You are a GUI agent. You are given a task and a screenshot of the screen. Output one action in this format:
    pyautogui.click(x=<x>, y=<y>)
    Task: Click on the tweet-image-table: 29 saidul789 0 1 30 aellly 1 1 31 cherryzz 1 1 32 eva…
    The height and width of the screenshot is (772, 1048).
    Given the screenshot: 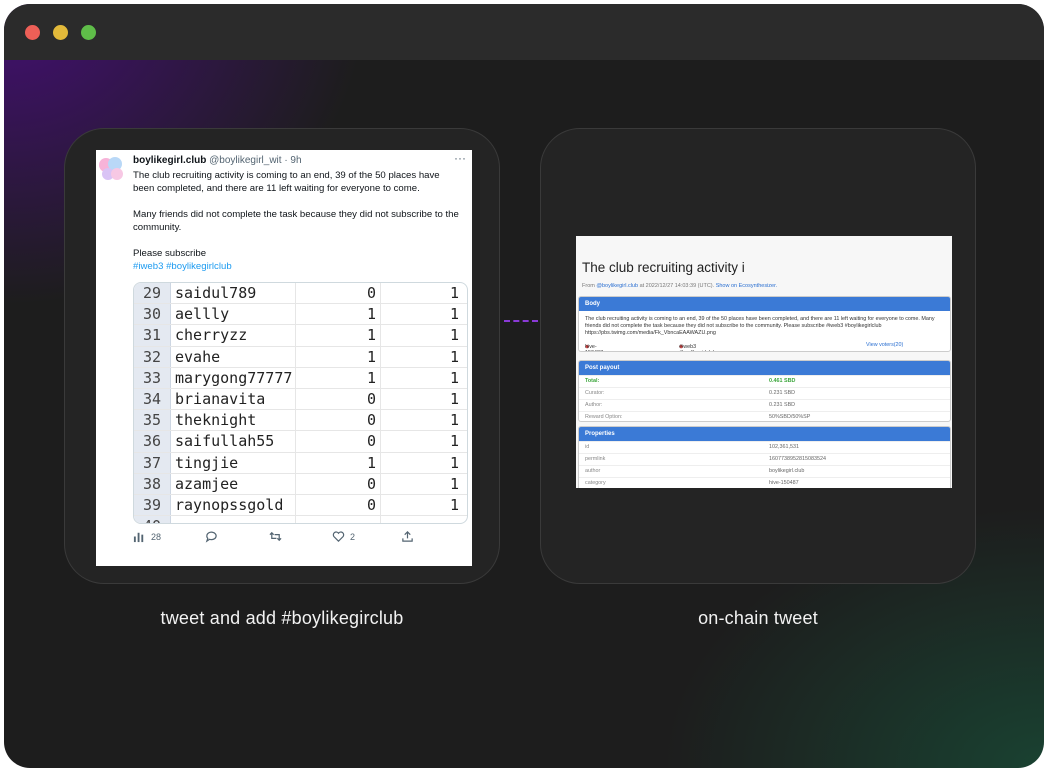 What is the action you would take?
    pyautogui.click(x=300, y=403)
    